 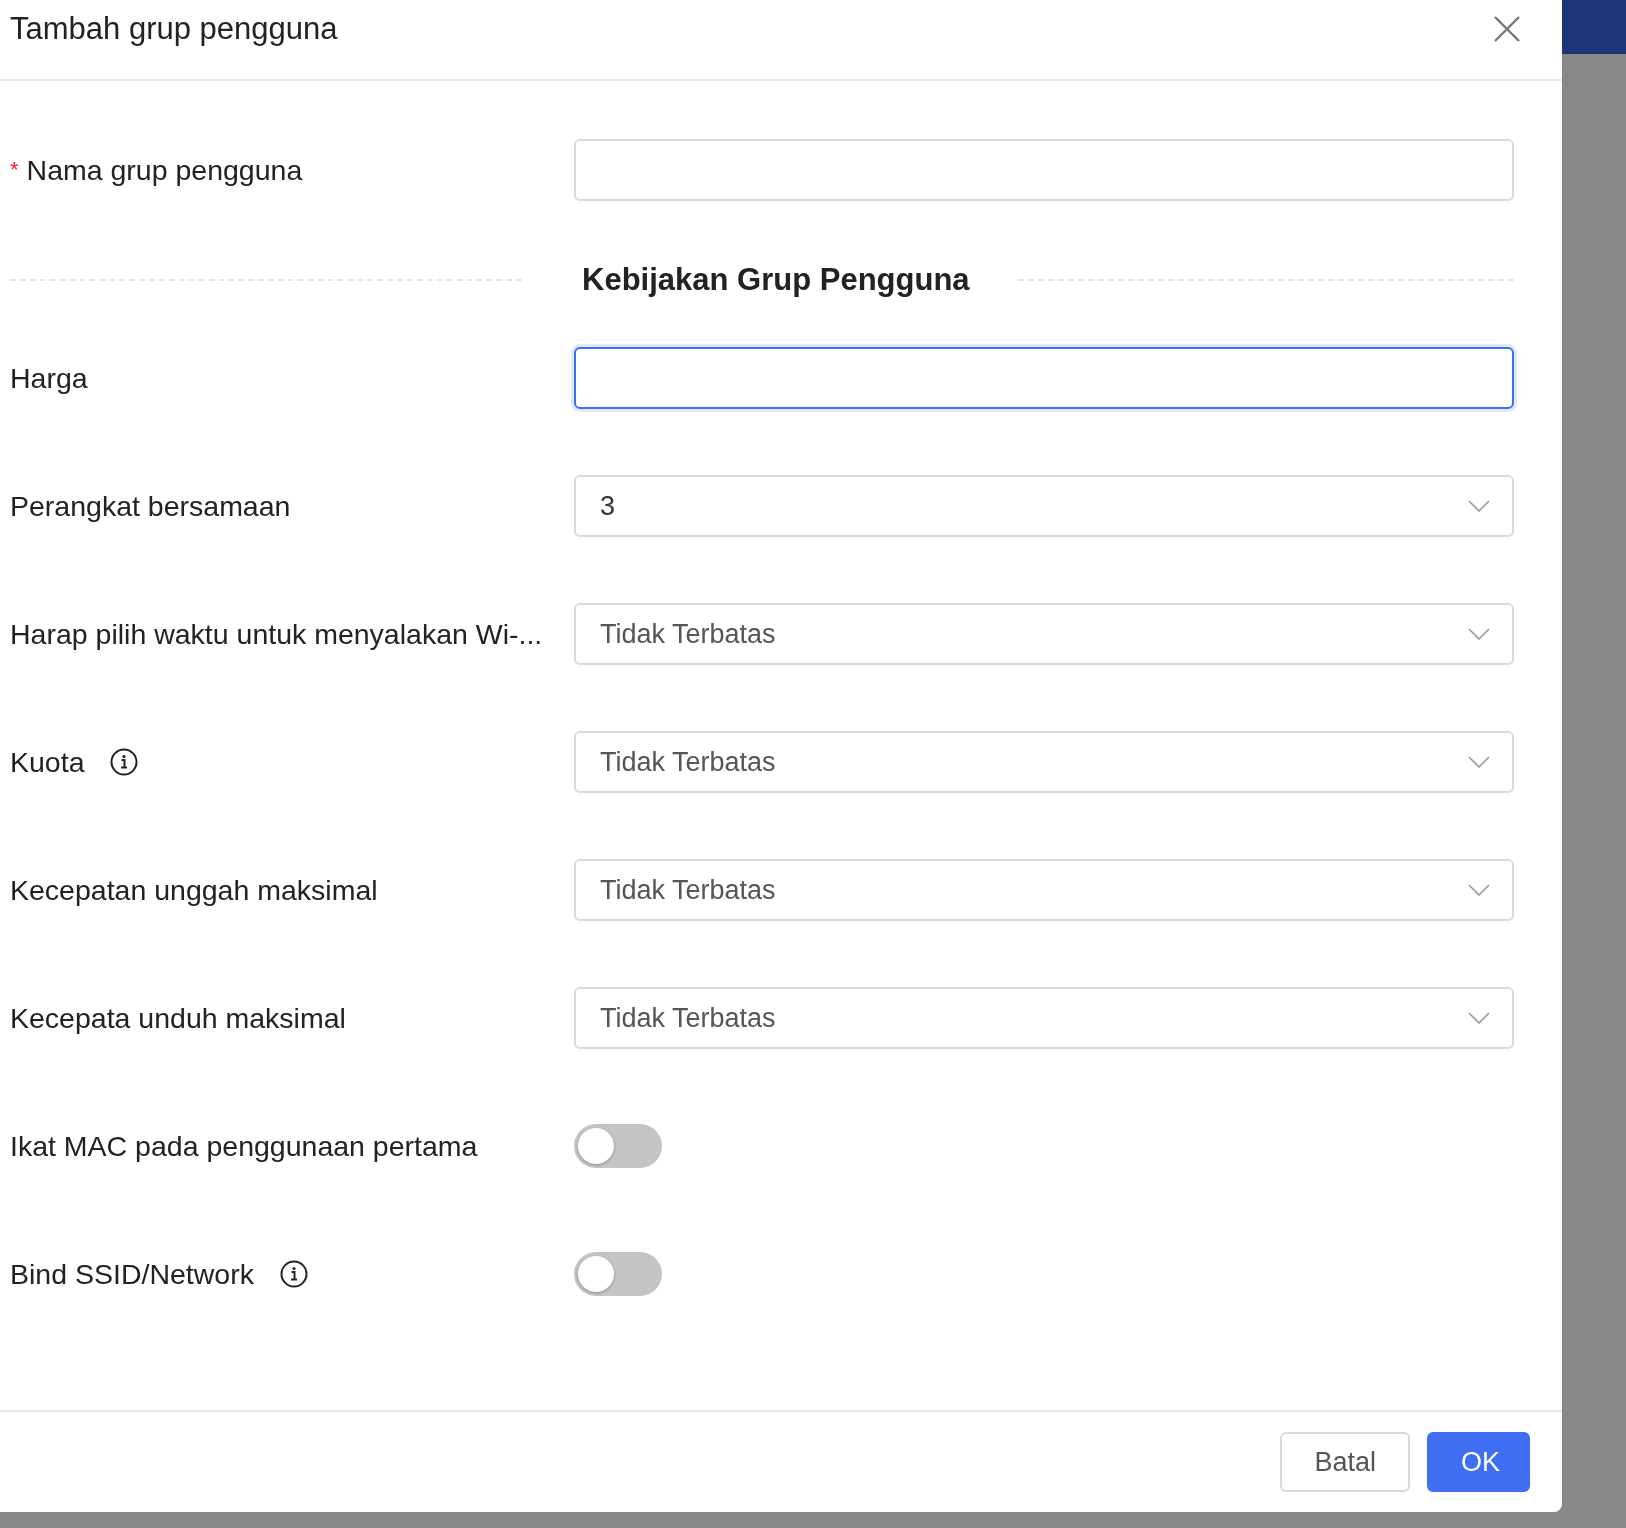 I want to click on header-bar, so click(x=1594, y=27).